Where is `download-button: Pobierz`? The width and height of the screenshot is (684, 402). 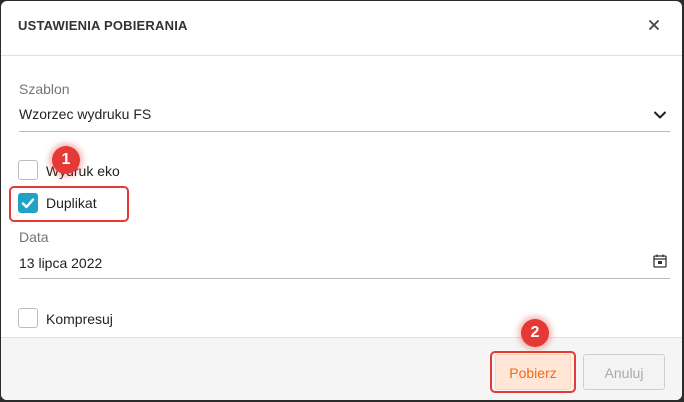
download-button: Pobierz is located at coordinates (533, 372).